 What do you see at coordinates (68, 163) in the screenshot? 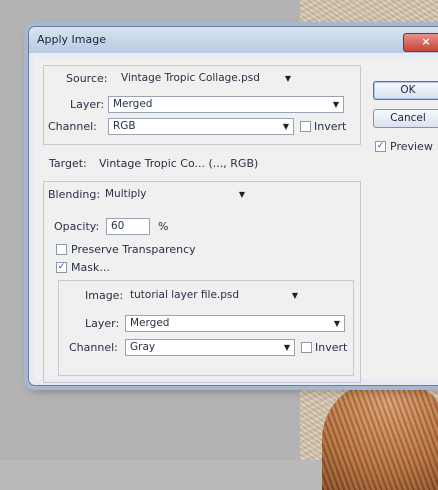
I see `target-label: Target:` at bounding box center [68, 163].